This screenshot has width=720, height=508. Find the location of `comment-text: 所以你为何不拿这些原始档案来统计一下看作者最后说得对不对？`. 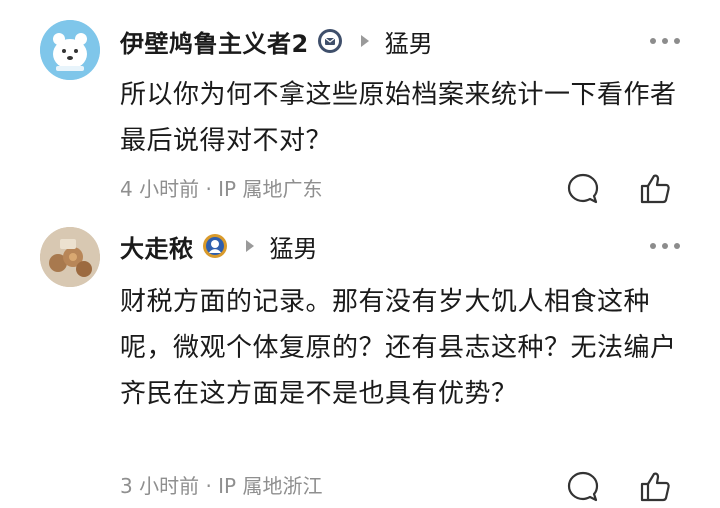

comment-text: 所以你为何不拿这些原始档案来统计一下看作者最后说得对不对？ is located at coordinates (398, 118).